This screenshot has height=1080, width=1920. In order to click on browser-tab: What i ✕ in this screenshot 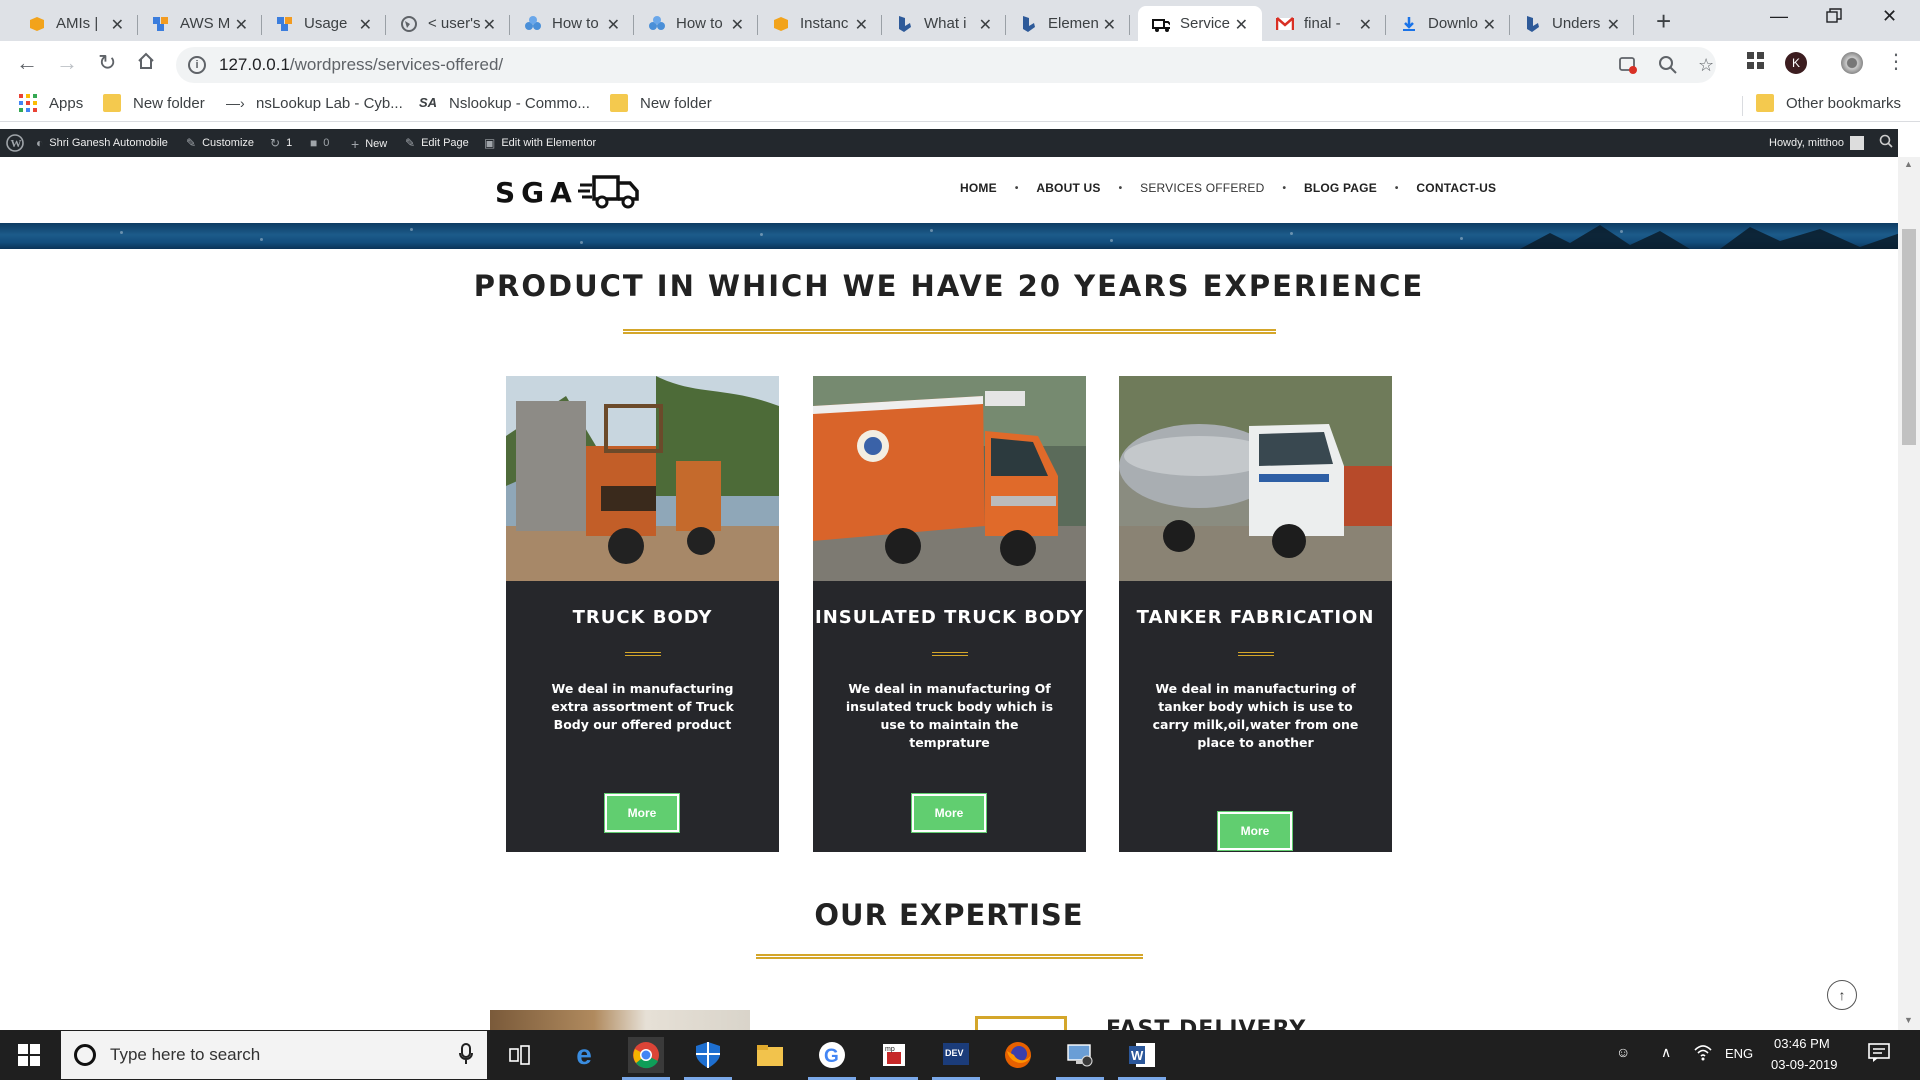, I will do `click(944, 23)`.